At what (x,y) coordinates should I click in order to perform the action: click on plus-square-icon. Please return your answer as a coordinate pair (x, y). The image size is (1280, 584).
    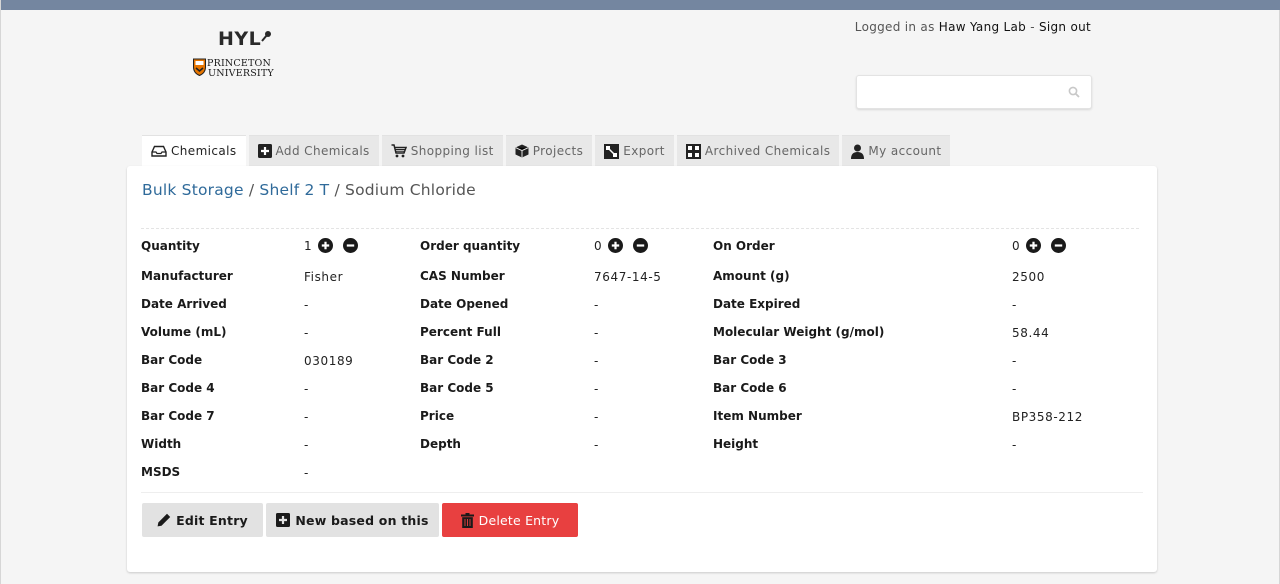
    Looking at the image, I should click on (264, 151).